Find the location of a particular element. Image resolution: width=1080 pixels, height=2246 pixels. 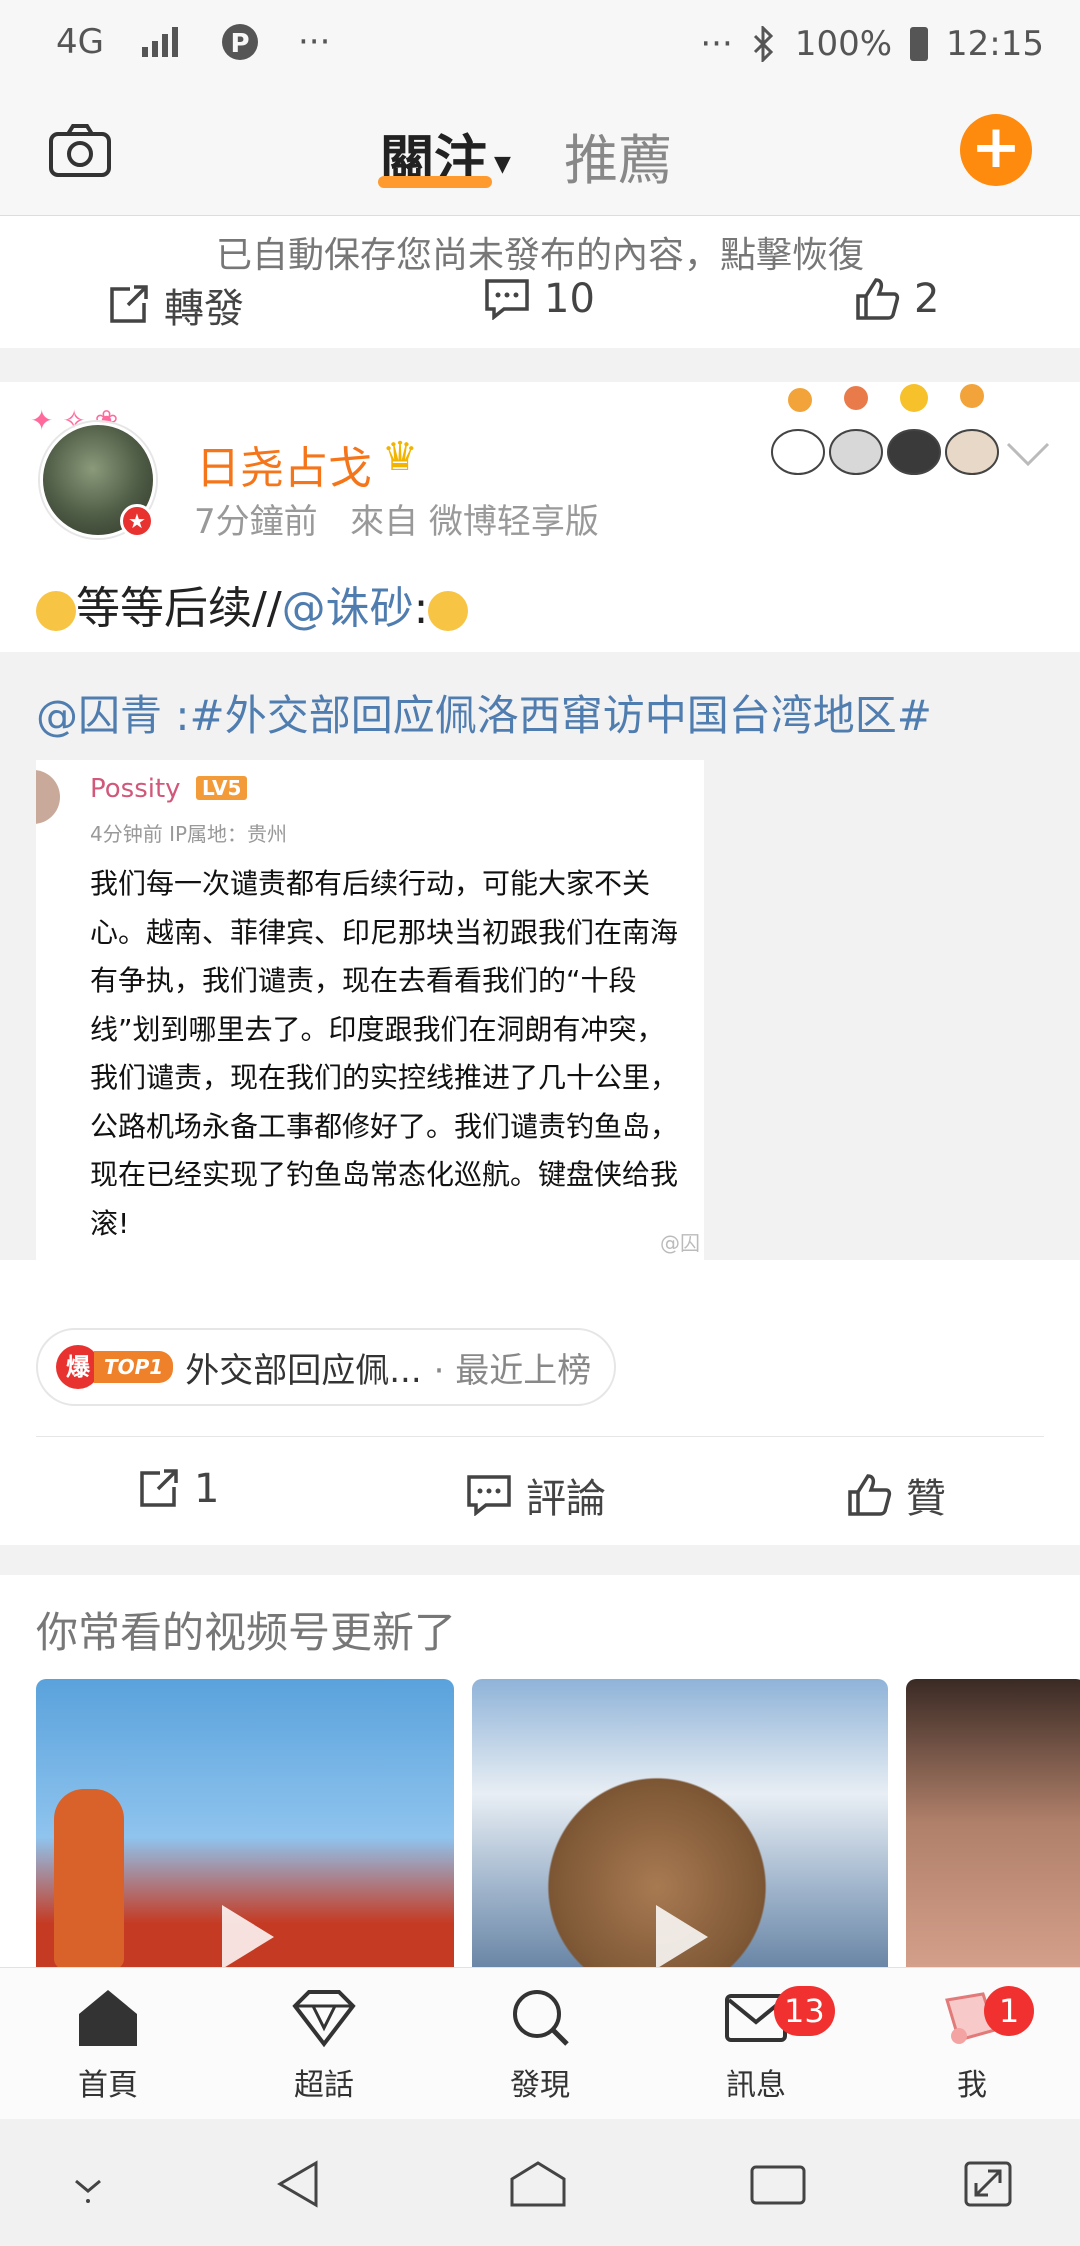

network-indicator: 4G is located at coordinates (80, 42).